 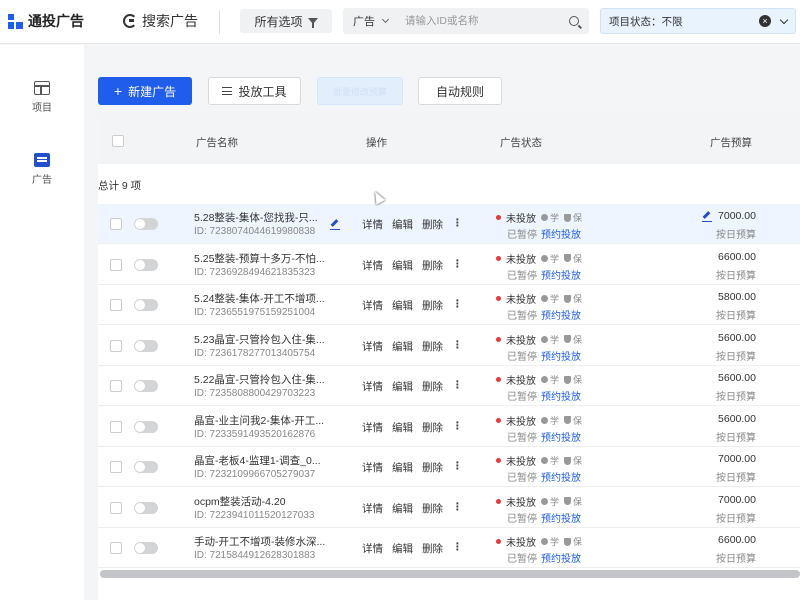 What do you see at coordinates (574, 21) in the screenshot?
I see `search-icon` at bounding box center [574, 21].